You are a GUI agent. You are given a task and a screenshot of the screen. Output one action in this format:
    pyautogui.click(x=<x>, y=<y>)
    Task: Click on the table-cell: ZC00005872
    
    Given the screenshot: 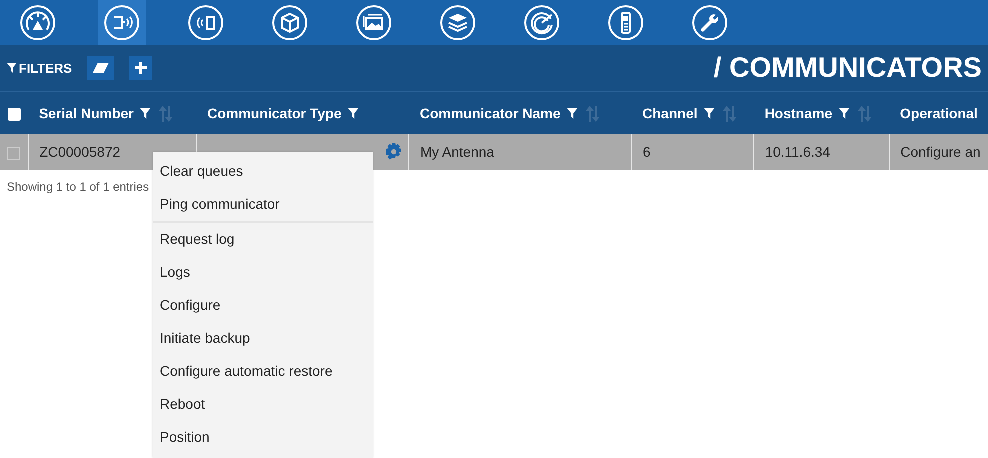 What is the action you would take?
    pyautogui.click(x=80, y=152)
    